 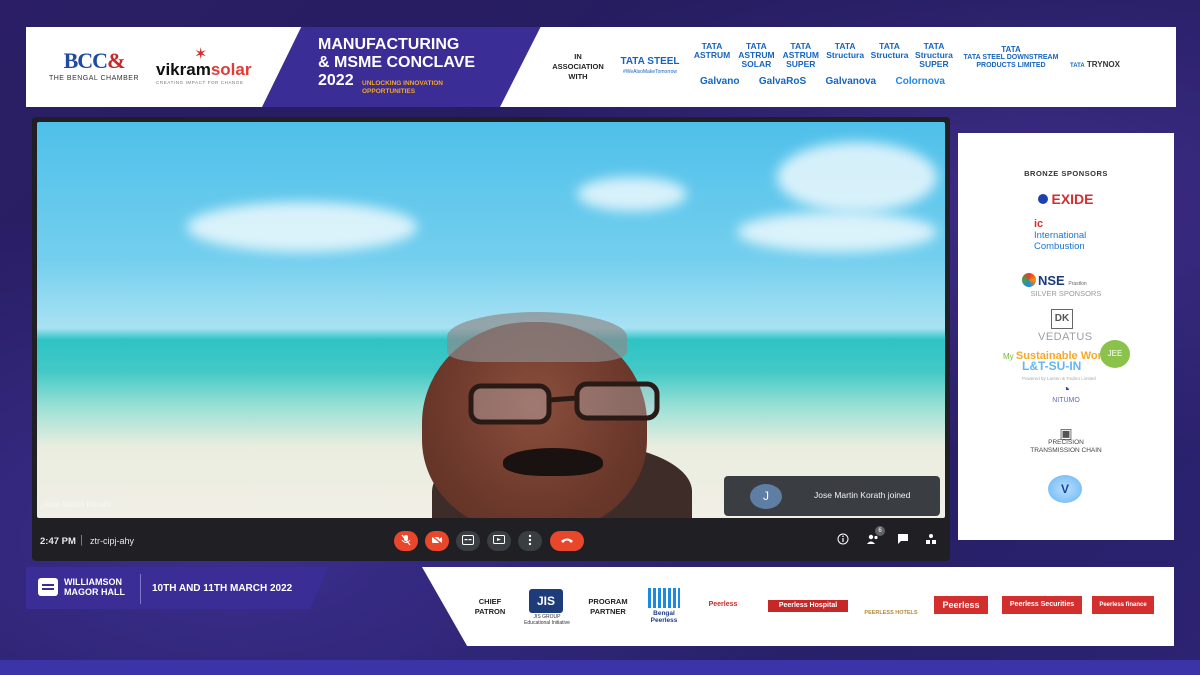 What do you see at coordinates (782, 81) in the screenshot?
I see `brand-galvaros: GalvaRoS` at bounding box center [782, 81].